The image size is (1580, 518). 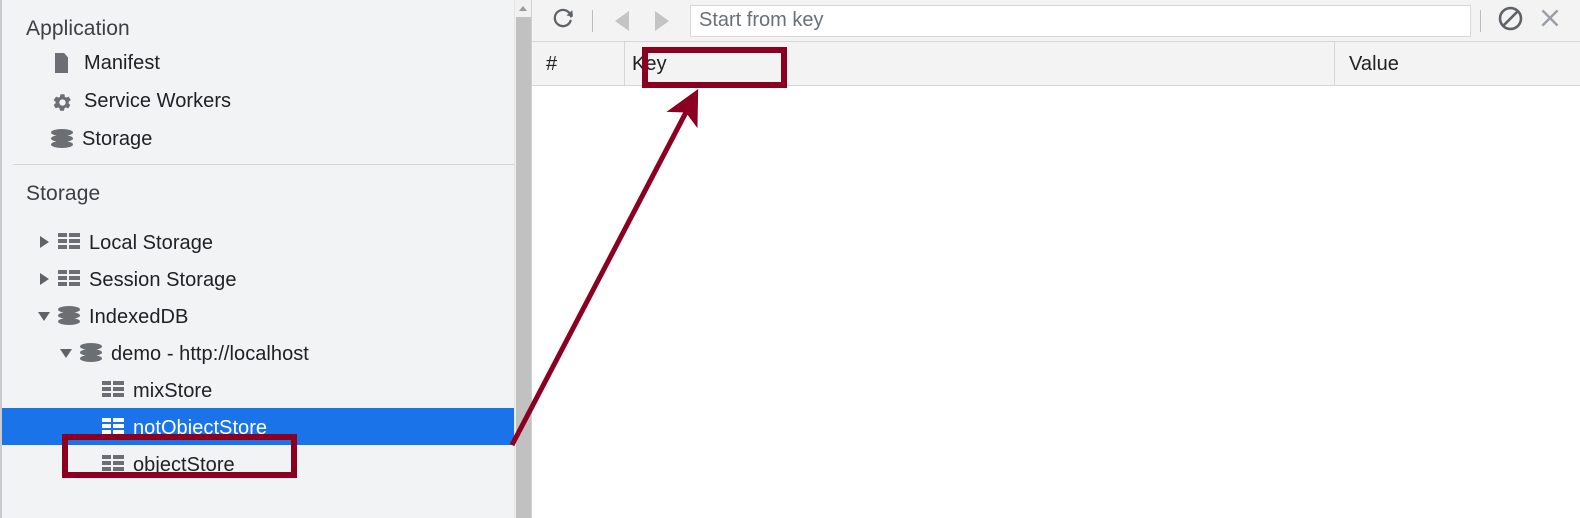 I want to click on previous-page-button, so click(x=622, y=21).